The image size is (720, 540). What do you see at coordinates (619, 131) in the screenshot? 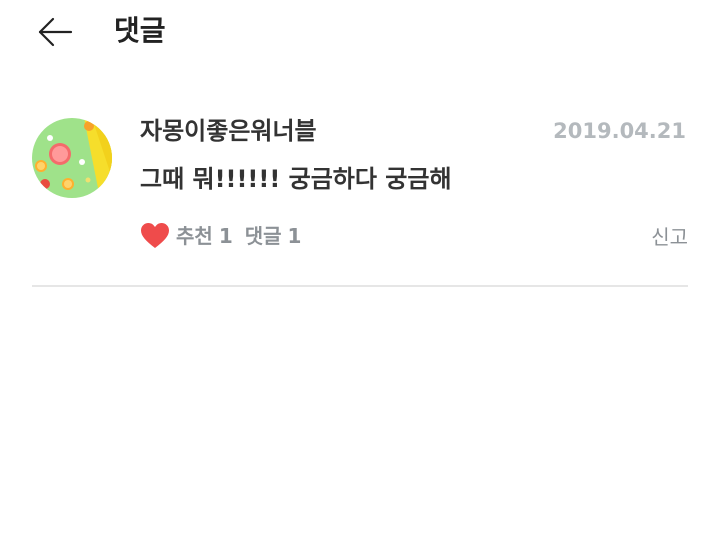
I see `comment-date: 2019.04.21` at bounding box center [619, 131].